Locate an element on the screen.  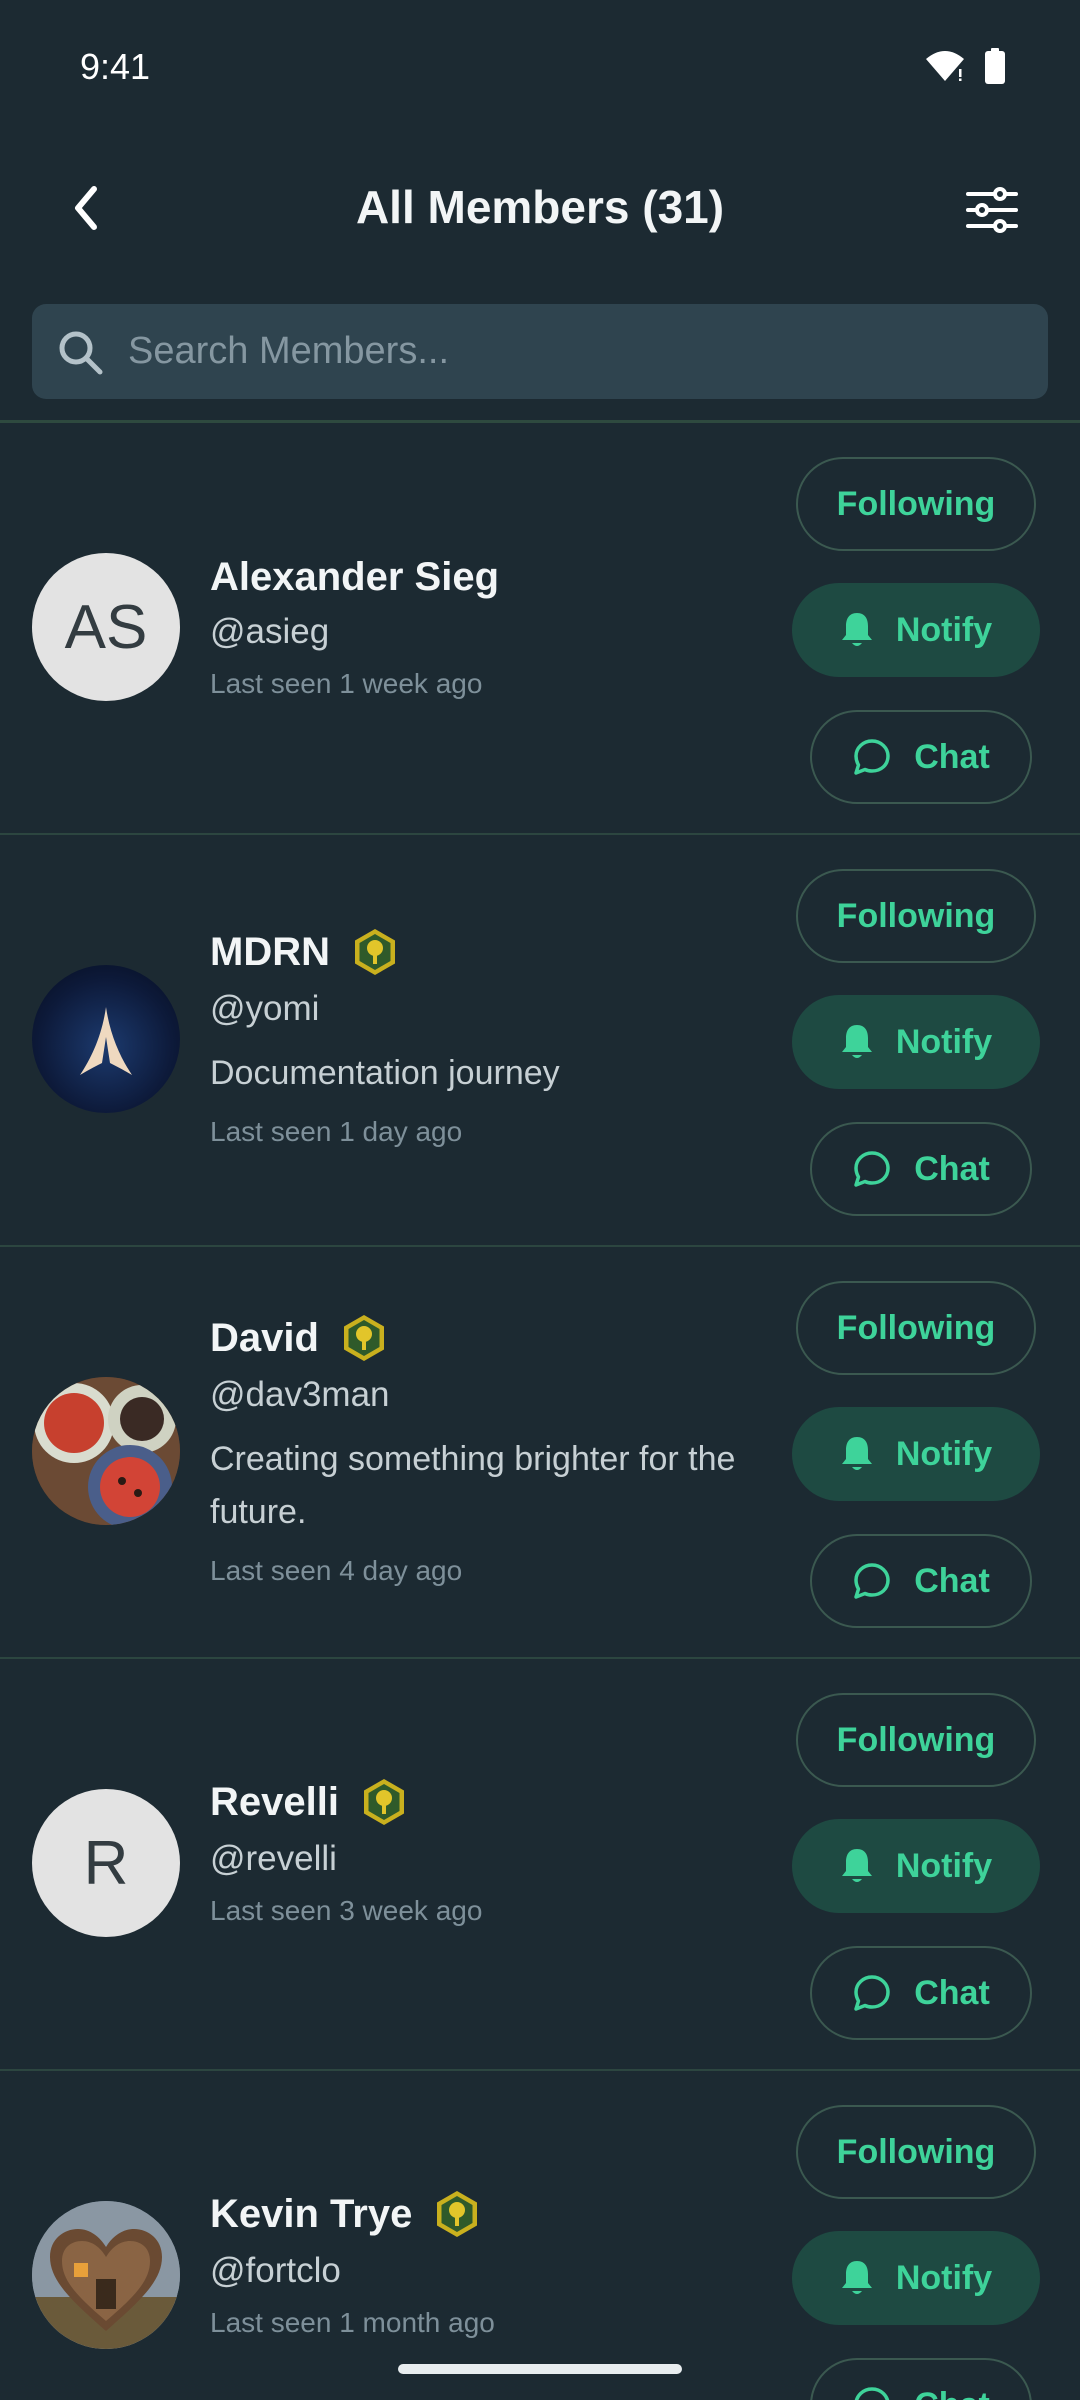
wifi-icon is located at coordinates (945, 66).